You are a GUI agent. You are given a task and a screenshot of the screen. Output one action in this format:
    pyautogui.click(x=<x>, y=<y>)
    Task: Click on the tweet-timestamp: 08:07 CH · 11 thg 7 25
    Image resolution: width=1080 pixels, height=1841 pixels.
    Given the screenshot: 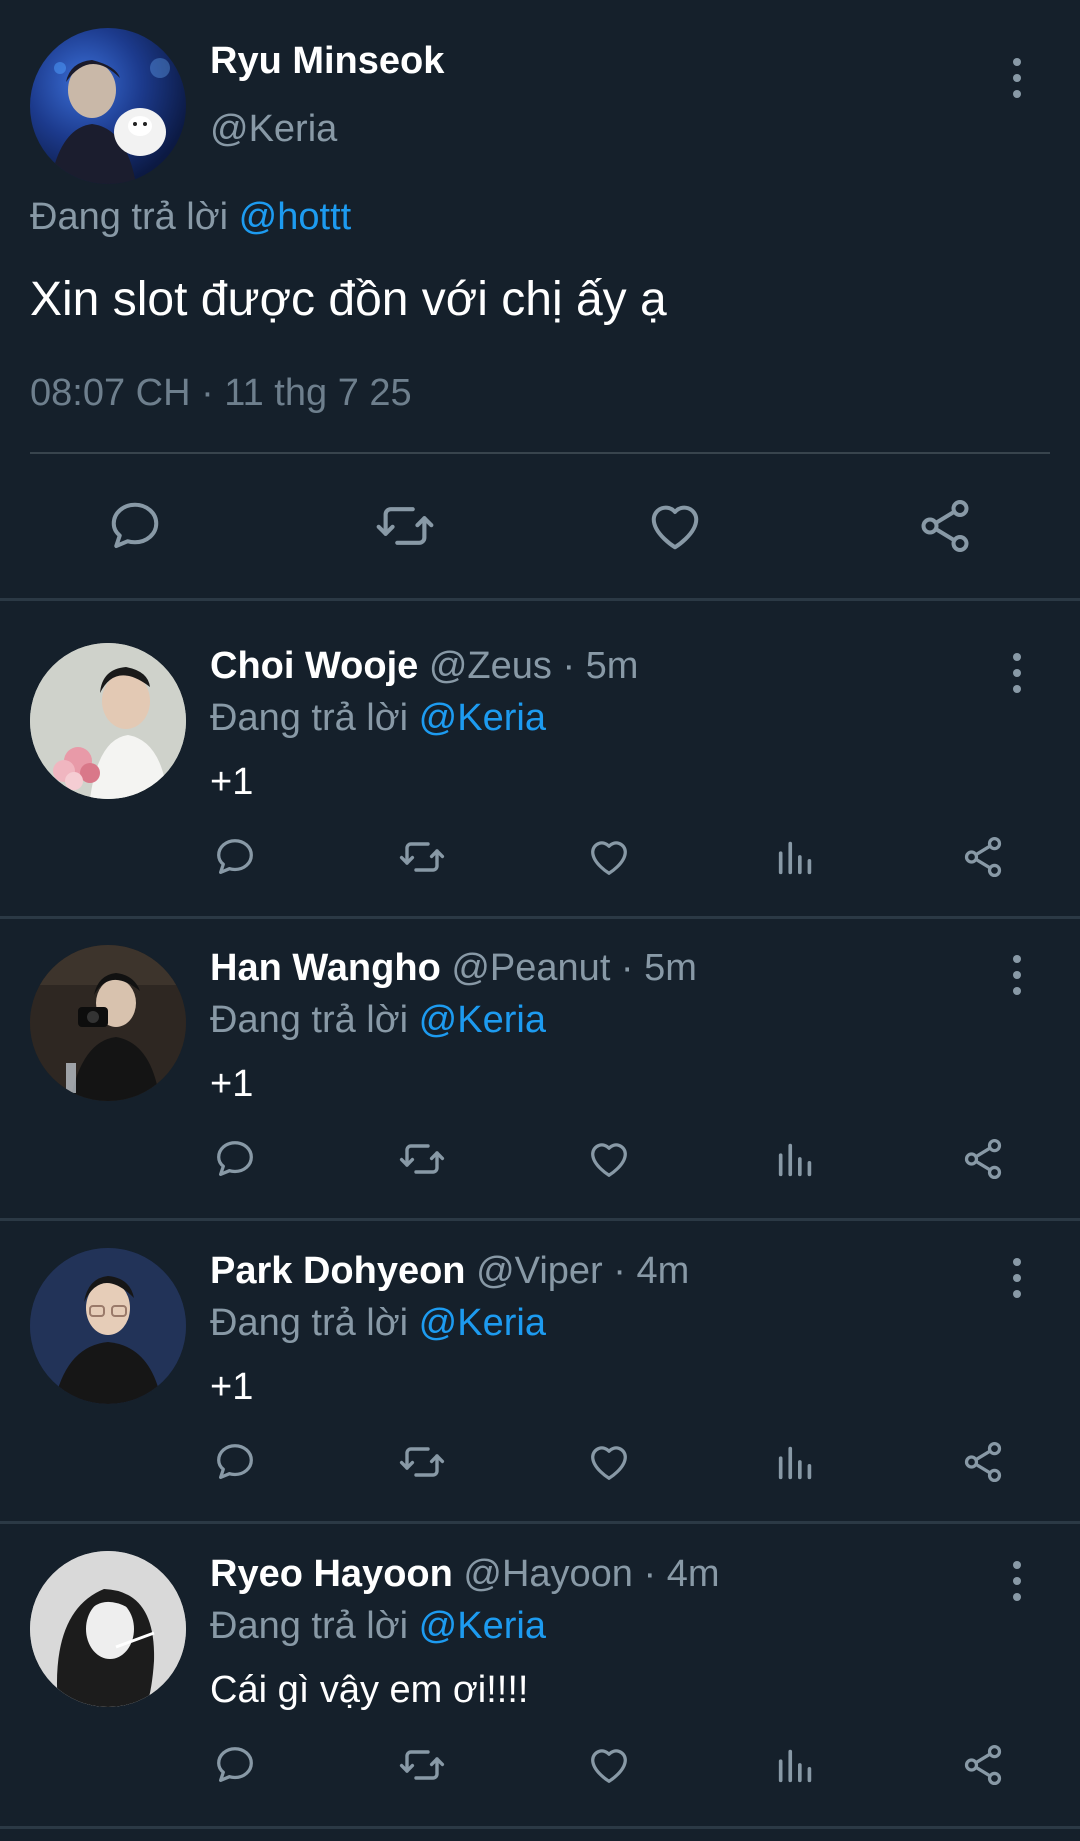 What is the action you would take?
    pyautogui.click(x=221, y=393)
    